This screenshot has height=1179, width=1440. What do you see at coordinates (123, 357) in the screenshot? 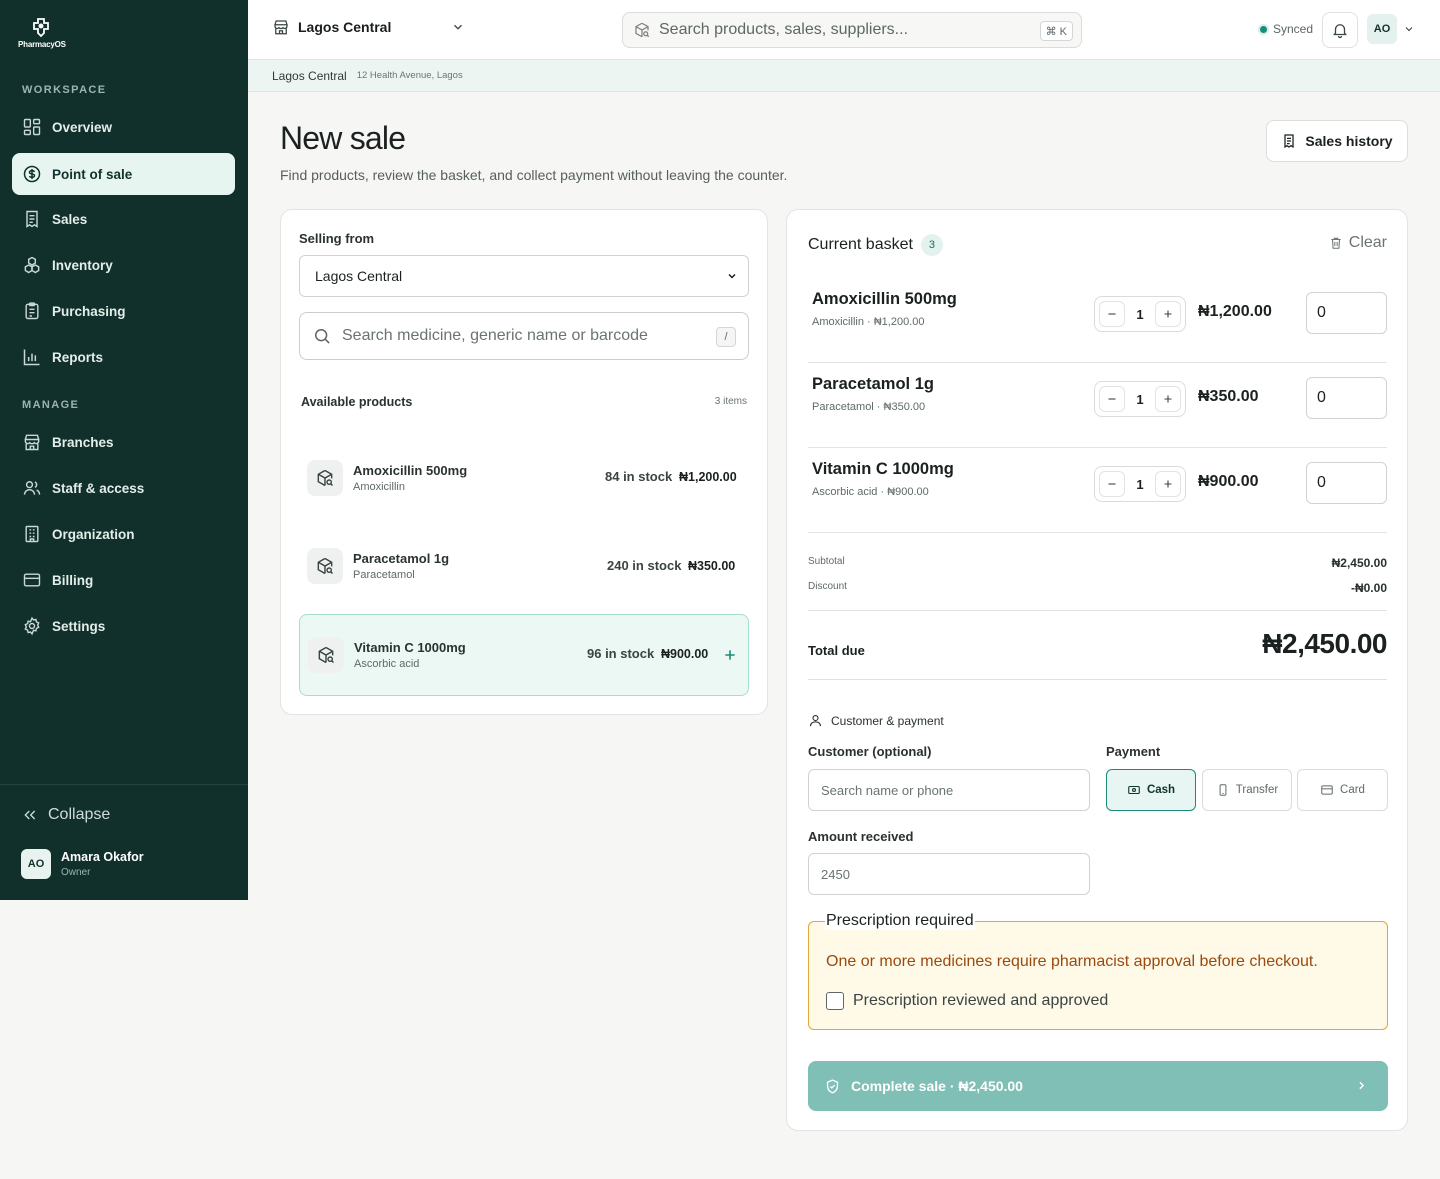
I see `sidebar-item-reports: Reports` at bounding box center [123, 357].